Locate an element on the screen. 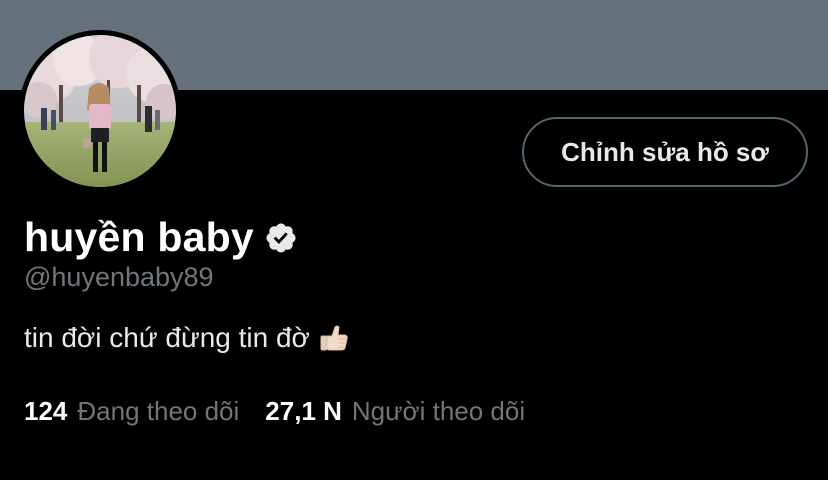  profile-bio: tin đời chứ đừng tin đờ is located at coordinates (187, 338).